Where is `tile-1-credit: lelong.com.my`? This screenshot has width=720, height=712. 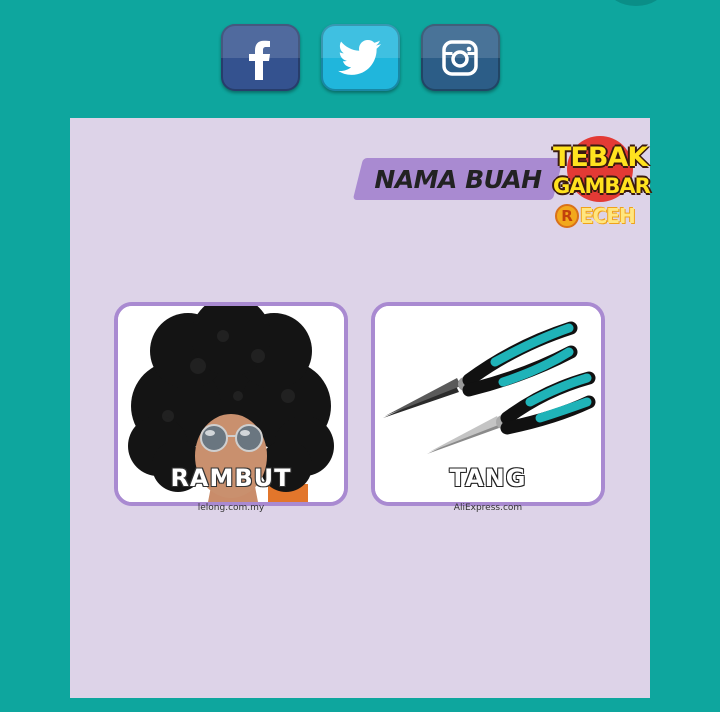
tile-1-credit: lelong.com.my is located at coordinates (231, 508).